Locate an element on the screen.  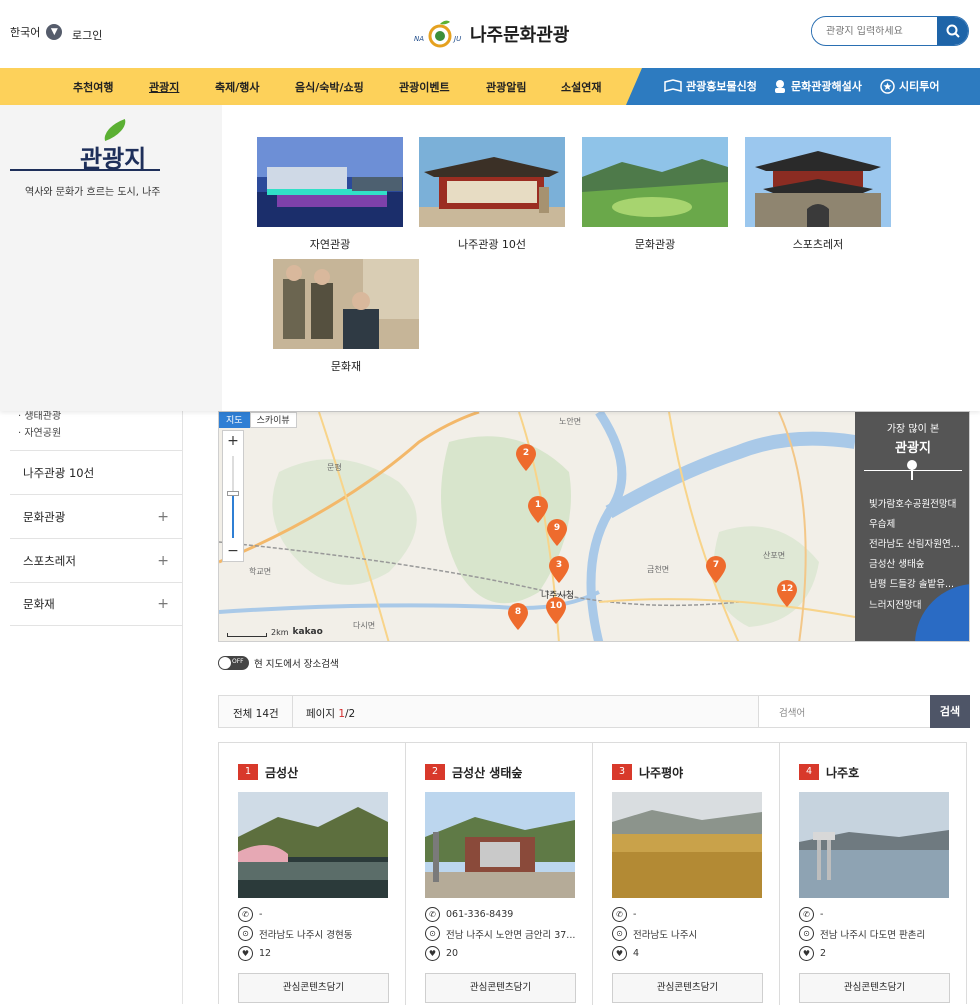
popular-item: 느러지전망대 is located at coordinates (917, 604).